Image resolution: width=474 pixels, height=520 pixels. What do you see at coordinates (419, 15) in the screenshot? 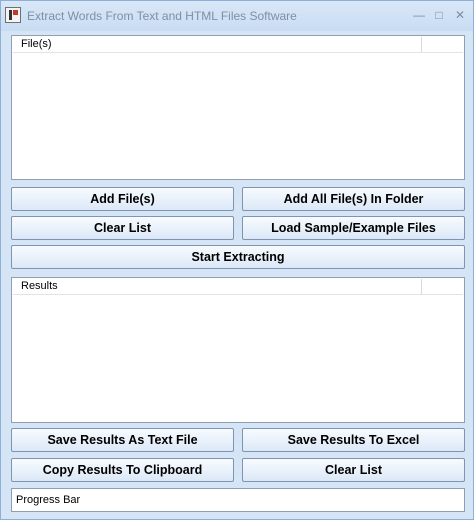
I see `minimize-icon: —` at bounding box center [419, 15].